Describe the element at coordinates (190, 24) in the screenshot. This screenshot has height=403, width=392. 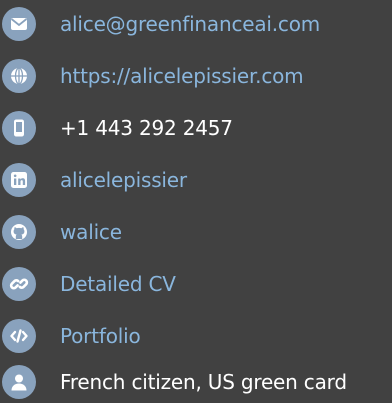
I see `contact-email-link: alice@greenfinanceai.com` at that location.